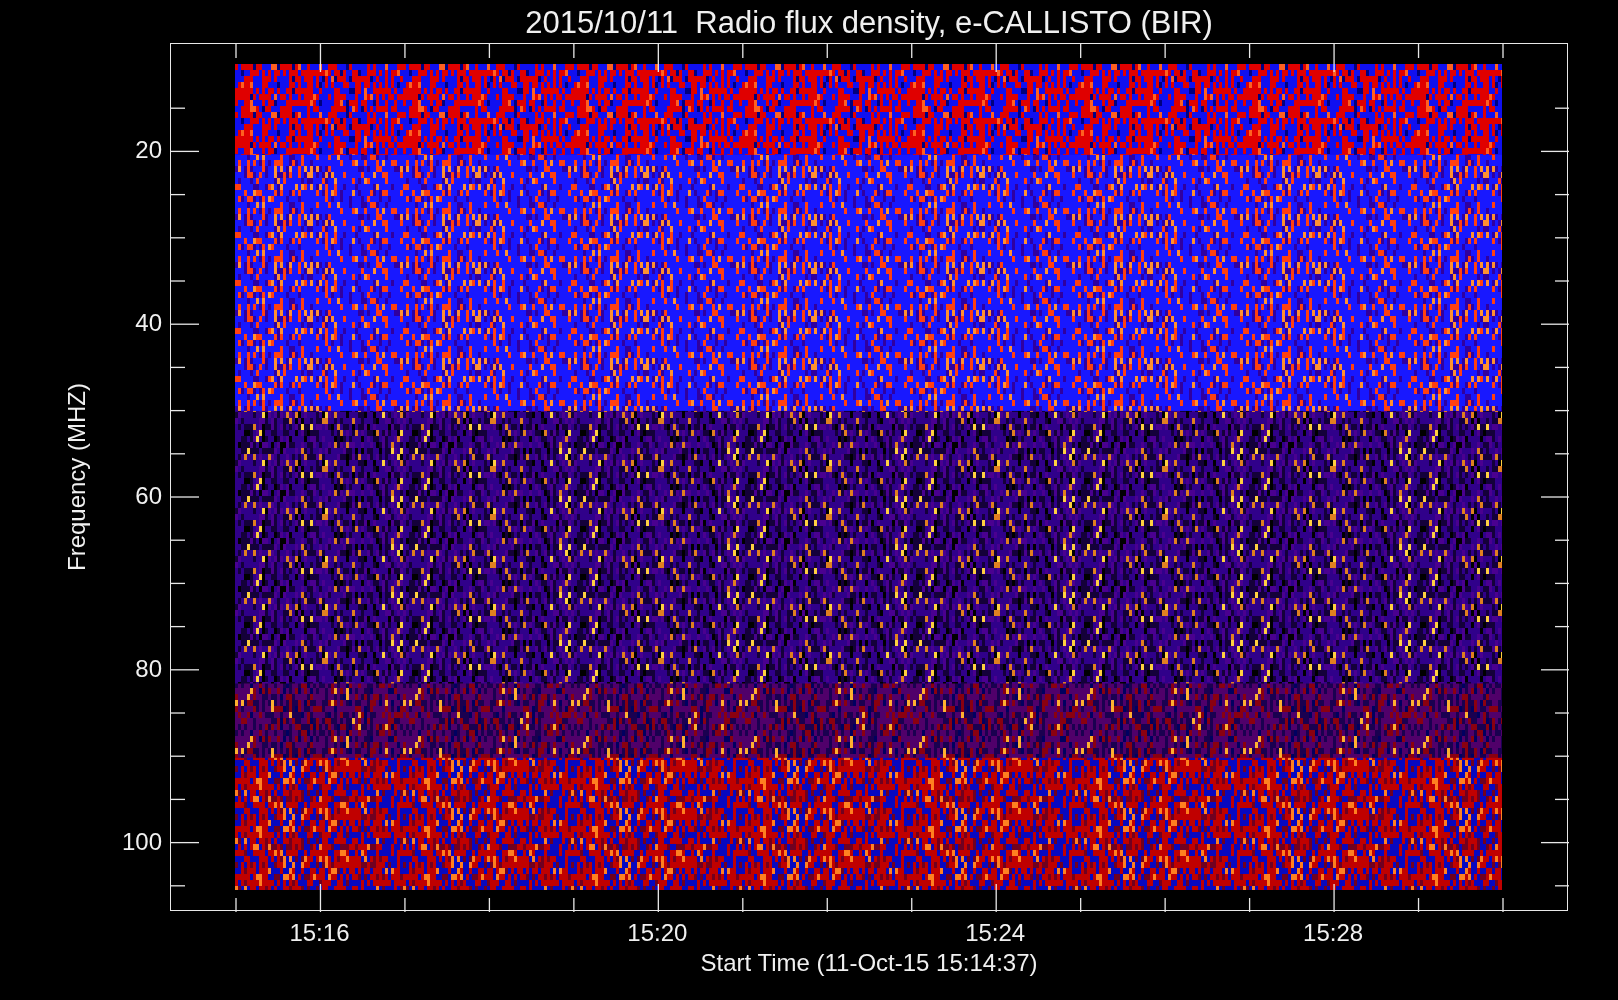 This screenshot has width=1618, height=1000. I want to click on x-tick-label: 15:24, so click(995, 933).